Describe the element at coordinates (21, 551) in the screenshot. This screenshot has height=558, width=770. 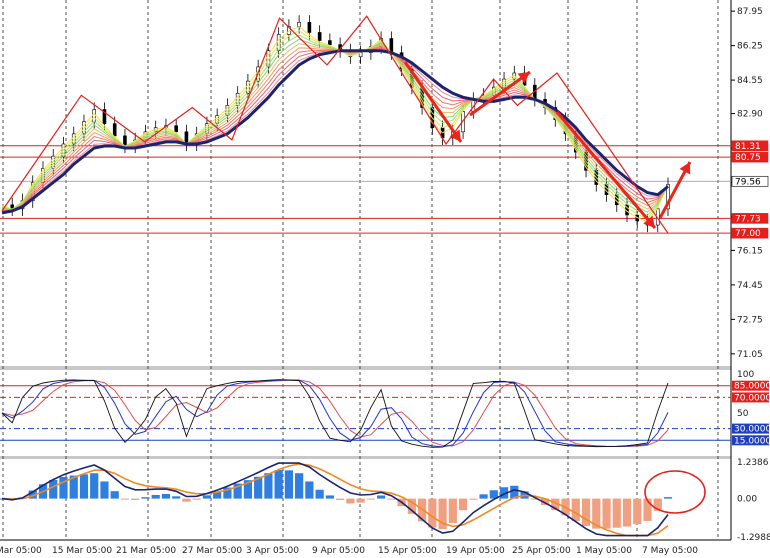
I see `x-tick-label: Mar 05:00` at that location.